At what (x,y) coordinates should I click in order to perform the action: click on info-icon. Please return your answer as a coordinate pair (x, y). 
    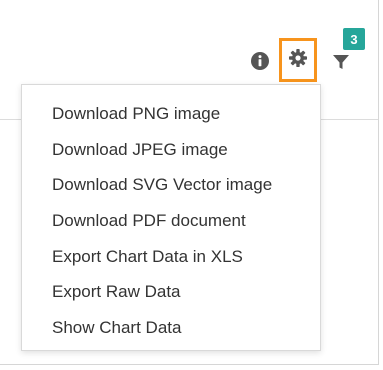
    Looking at the image, I should click on (260, 61).